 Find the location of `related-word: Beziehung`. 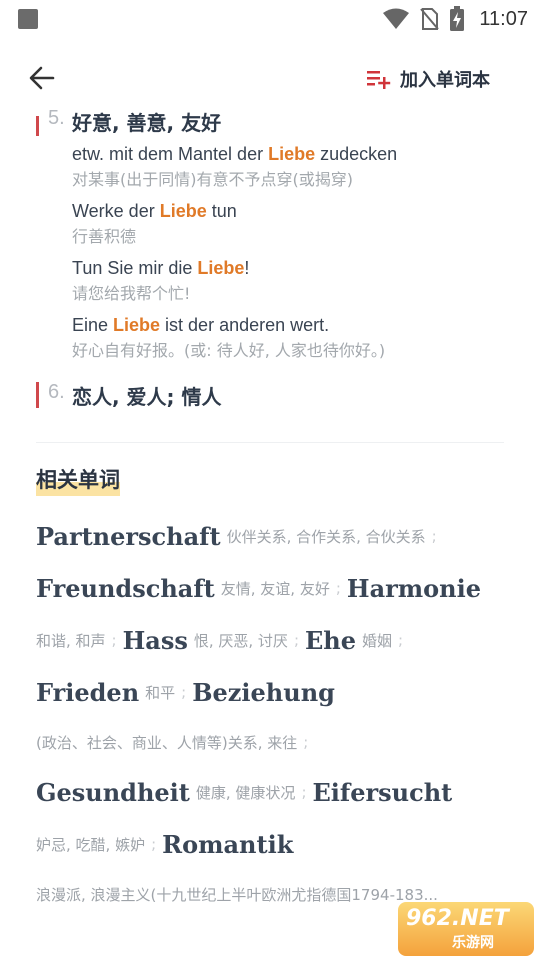

related-word: Beziehung is located at coordinates (263, 692).